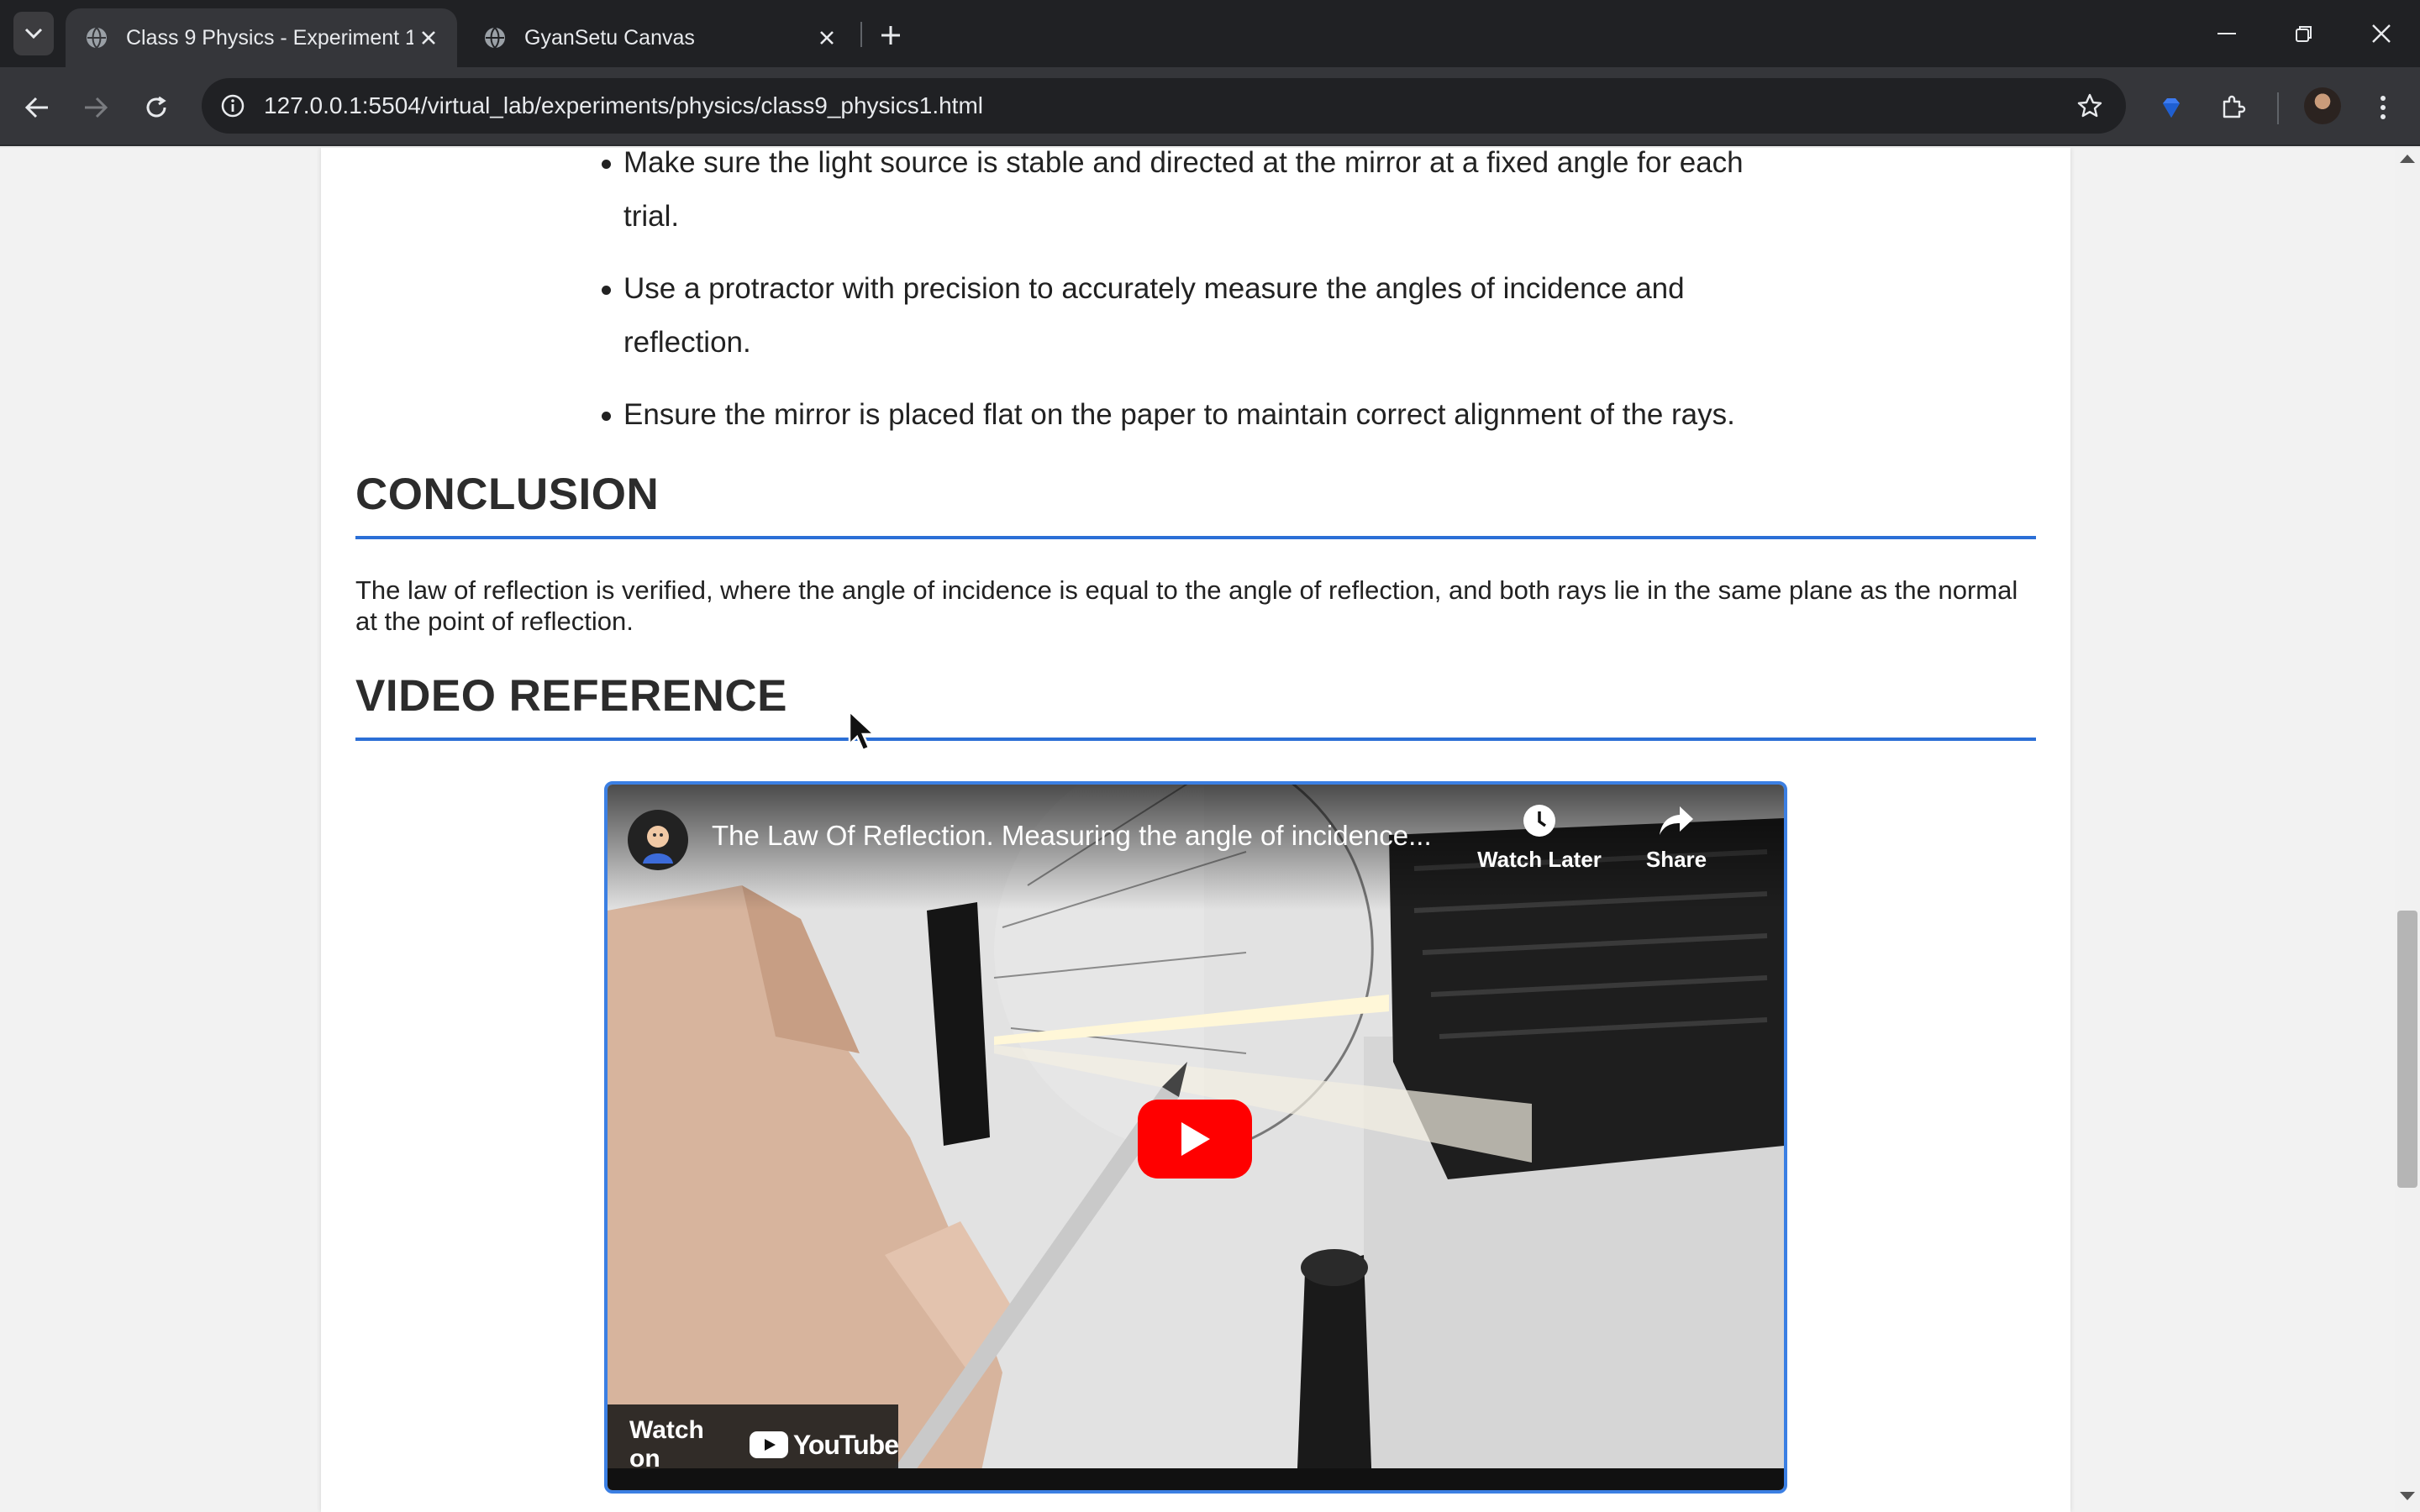  Describe the element at coordinates (666, 1444) in the screenshot. I see `watch-on-label: Watch on` at that location.